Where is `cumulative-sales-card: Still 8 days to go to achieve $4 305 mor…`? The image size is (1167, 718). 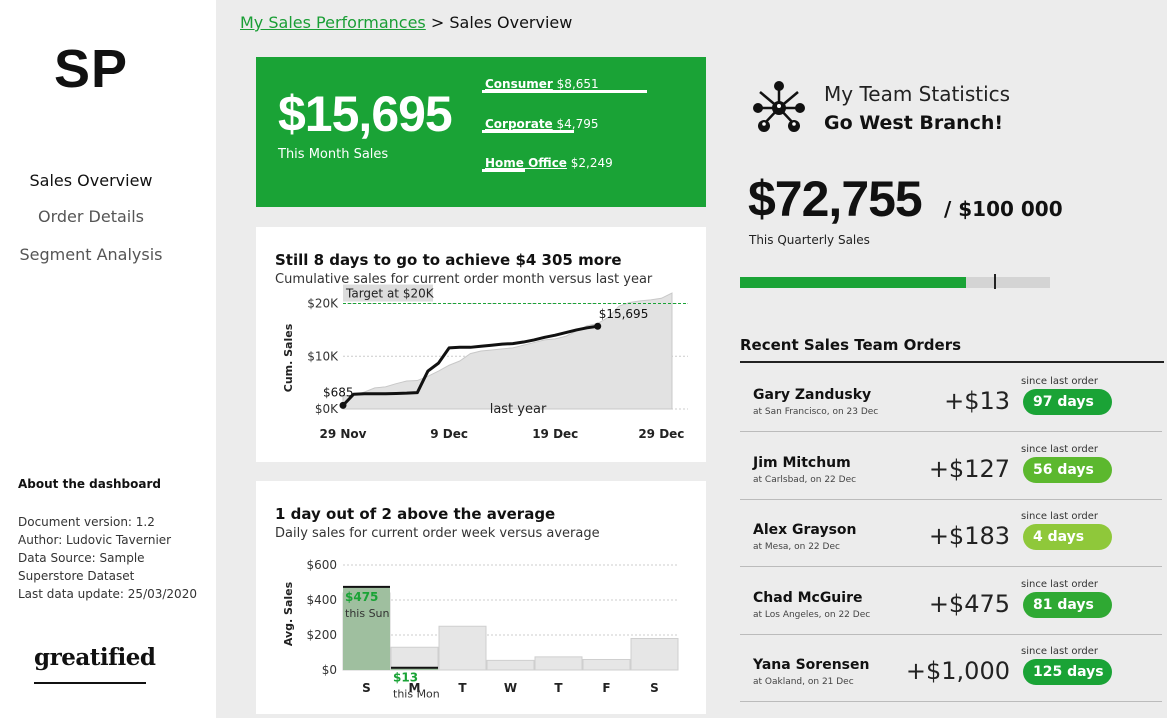 cumulative-sales-card: Still 8 days to go to achieve $4 305 mor… is located at coordinates (481, 344).